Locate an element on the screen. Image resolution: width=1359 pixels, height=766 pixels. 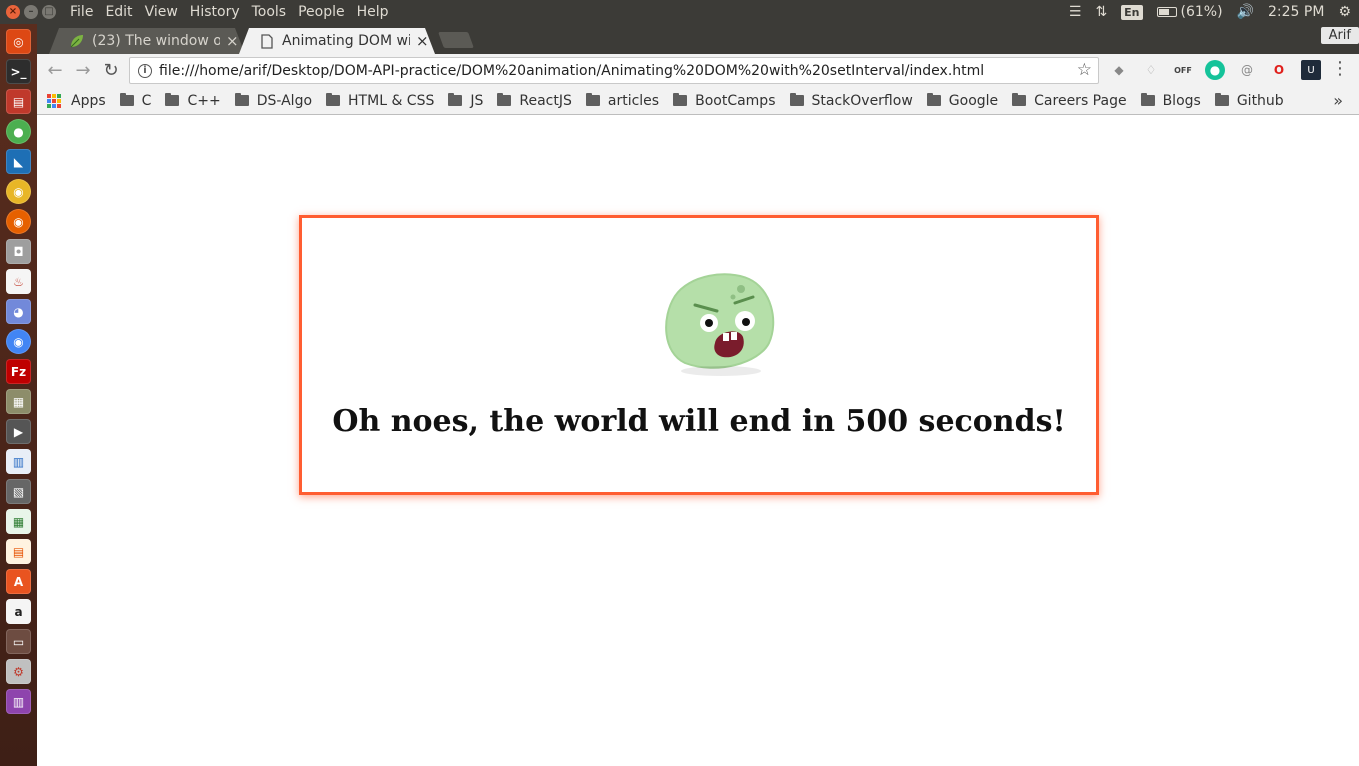
bookmark-label: C++ is located at coordinates (204, 100).